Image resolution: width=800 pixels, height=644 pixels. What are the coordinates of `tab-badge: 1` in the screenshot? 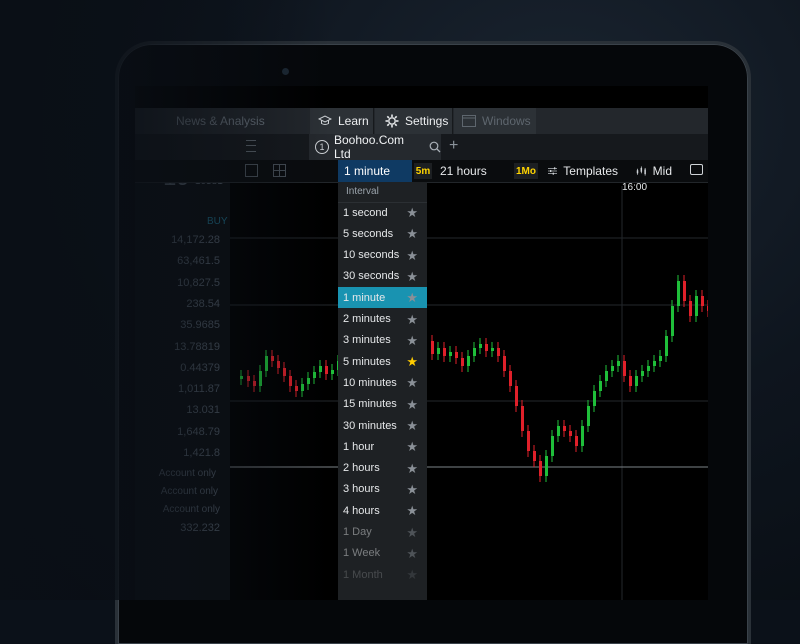 It's located at (322, 147).